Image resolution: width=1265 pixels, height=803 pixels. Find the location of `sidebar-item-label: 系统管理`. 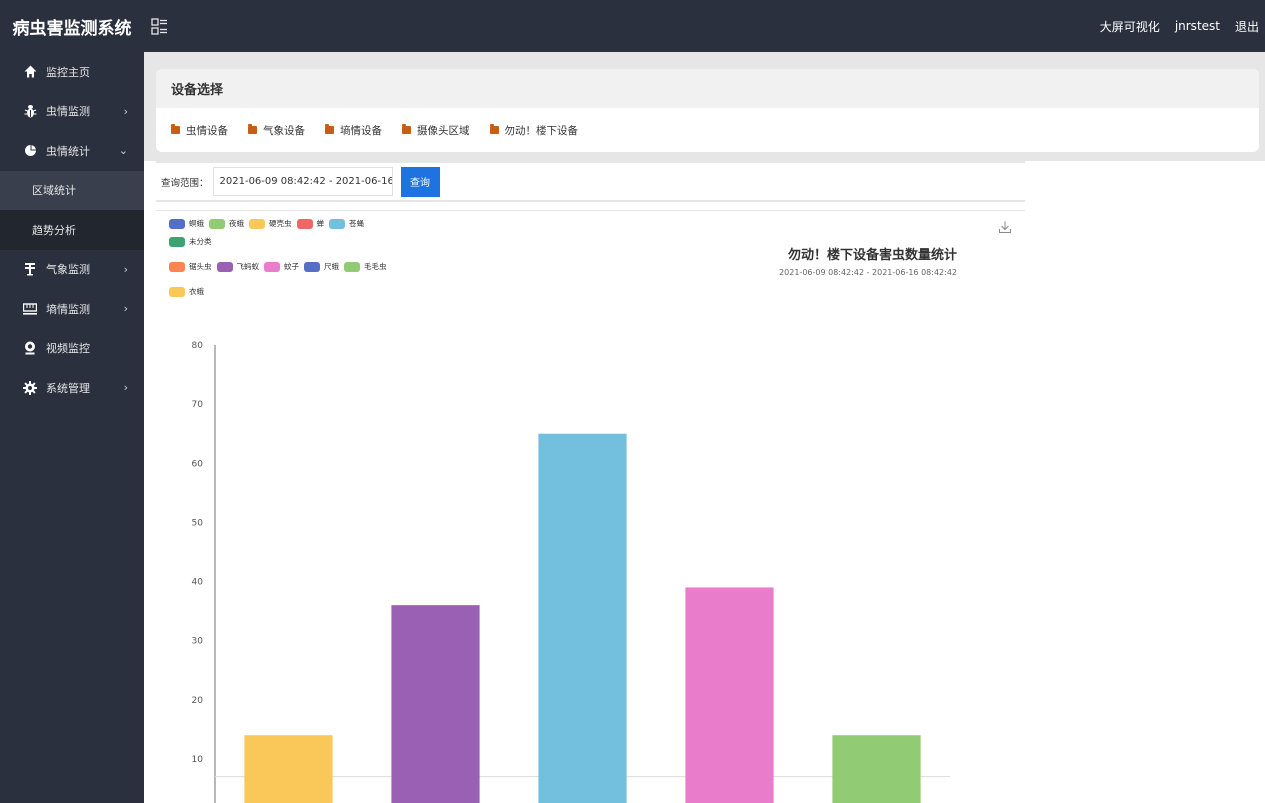

sidebar-item-label: 系统管理 is located at coordinates (68, 388).